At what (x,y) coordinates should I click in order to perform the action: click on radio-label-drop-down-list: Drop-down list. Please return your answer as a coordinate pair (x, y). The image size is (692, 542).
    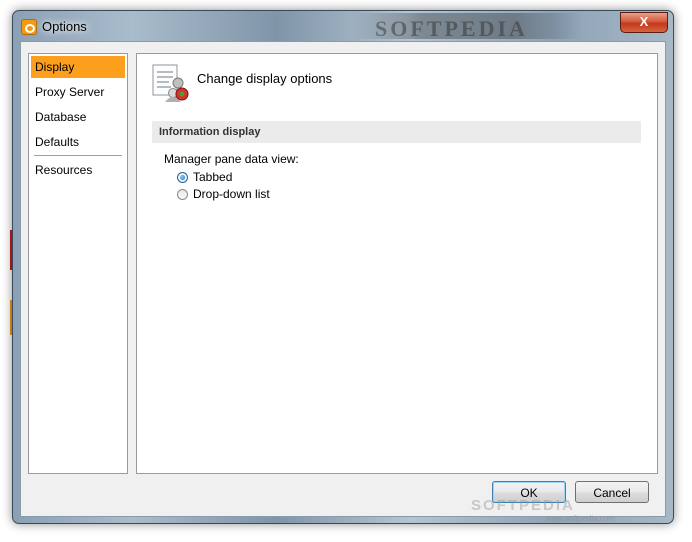
    Looking at the image, I should click on (231, 194).